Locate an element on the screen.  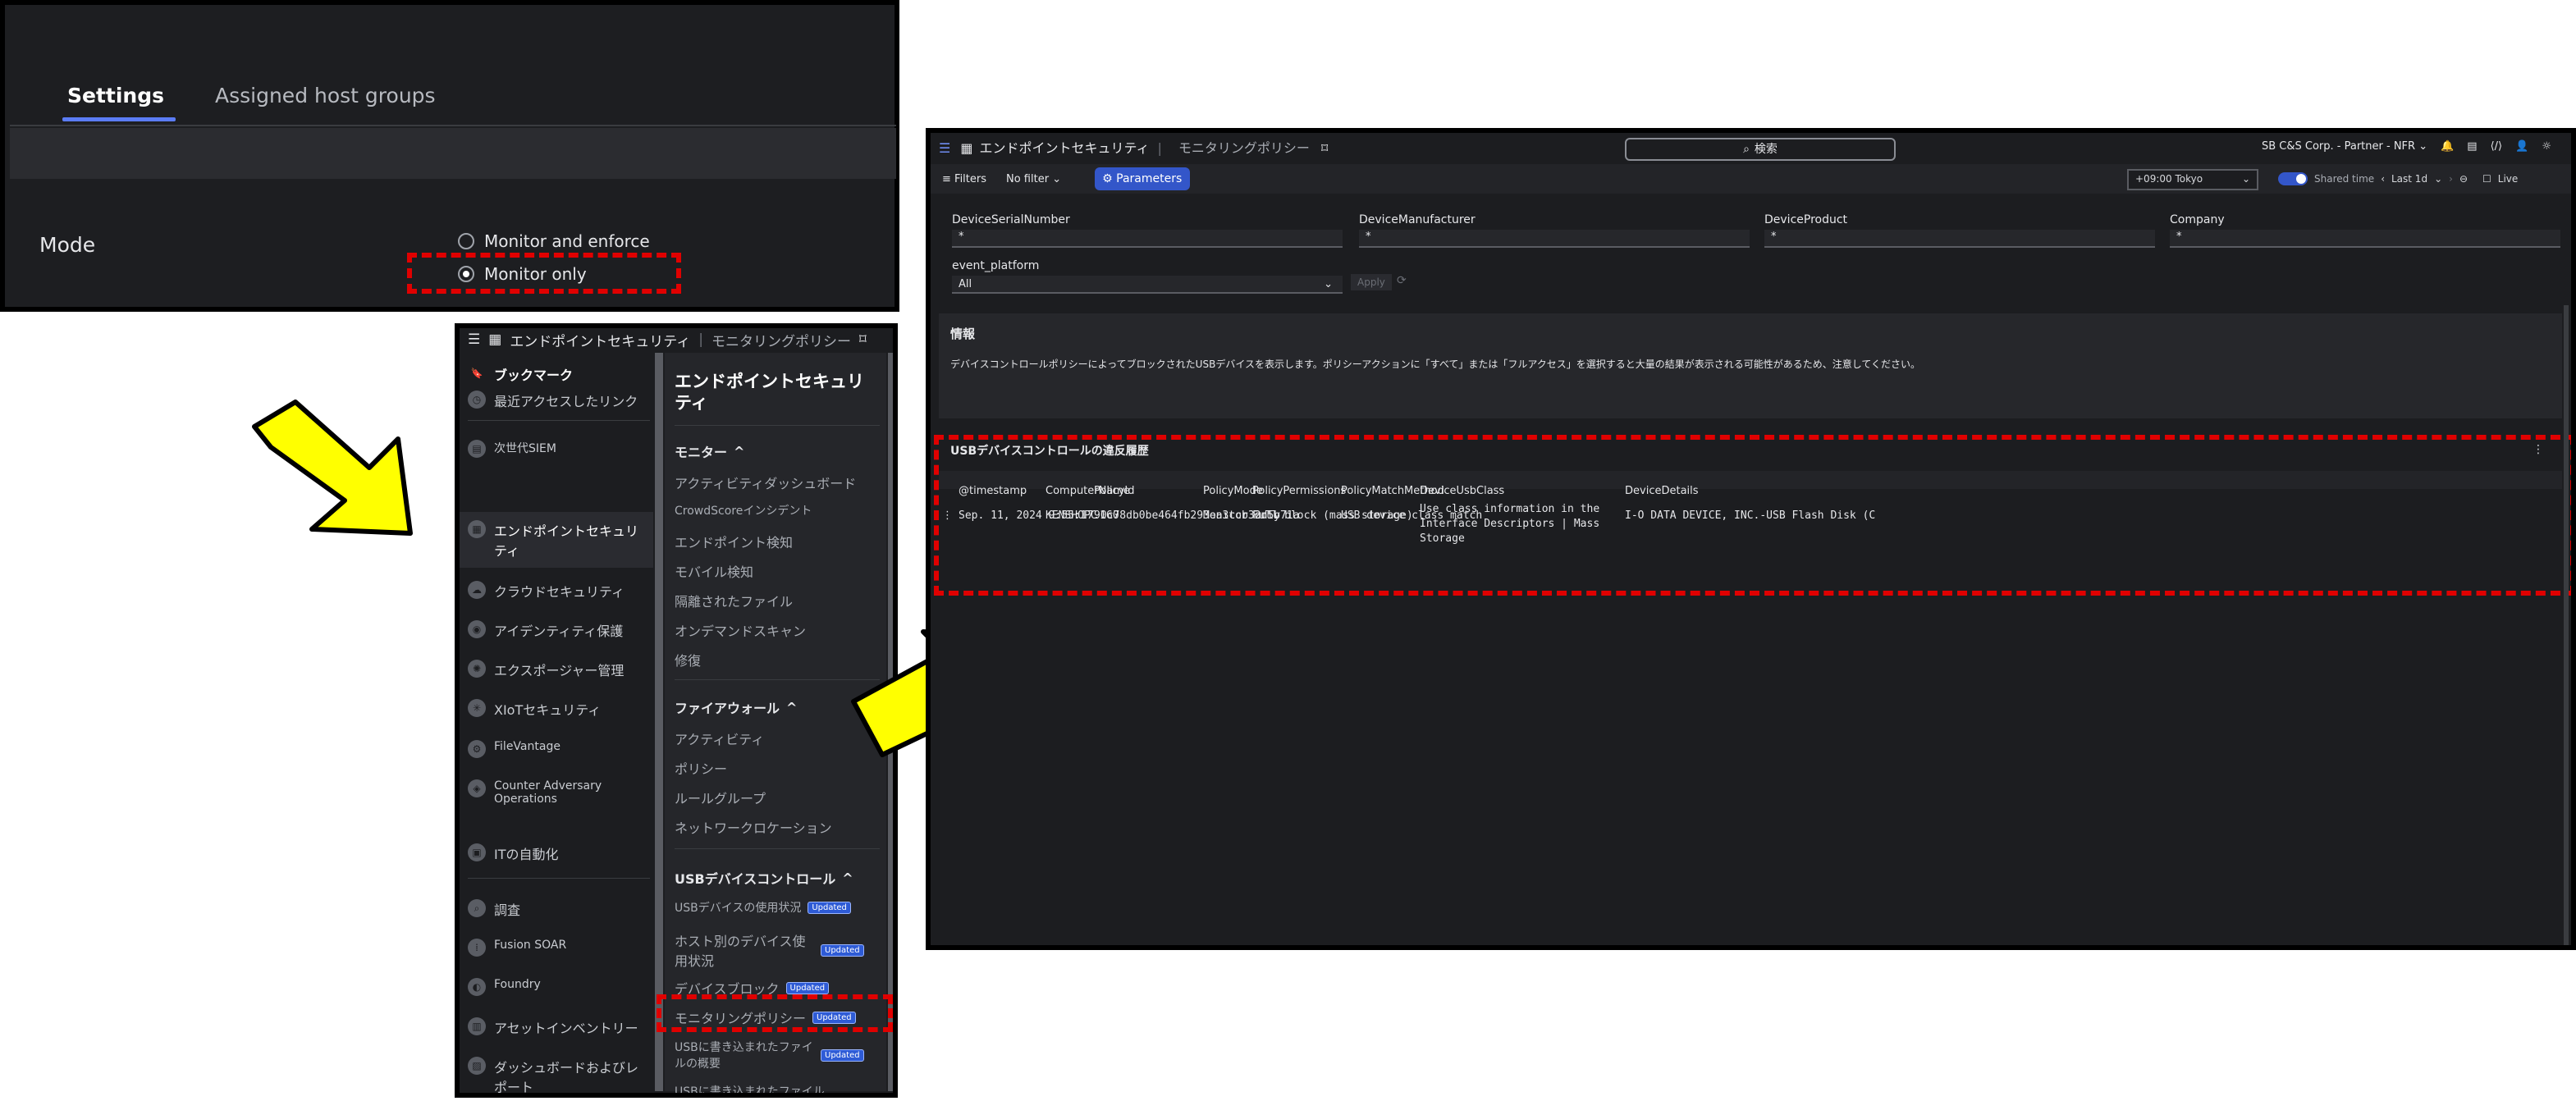
nav-item-filevantage: ⚙ FileVantage is located at coordinates (558, 749).